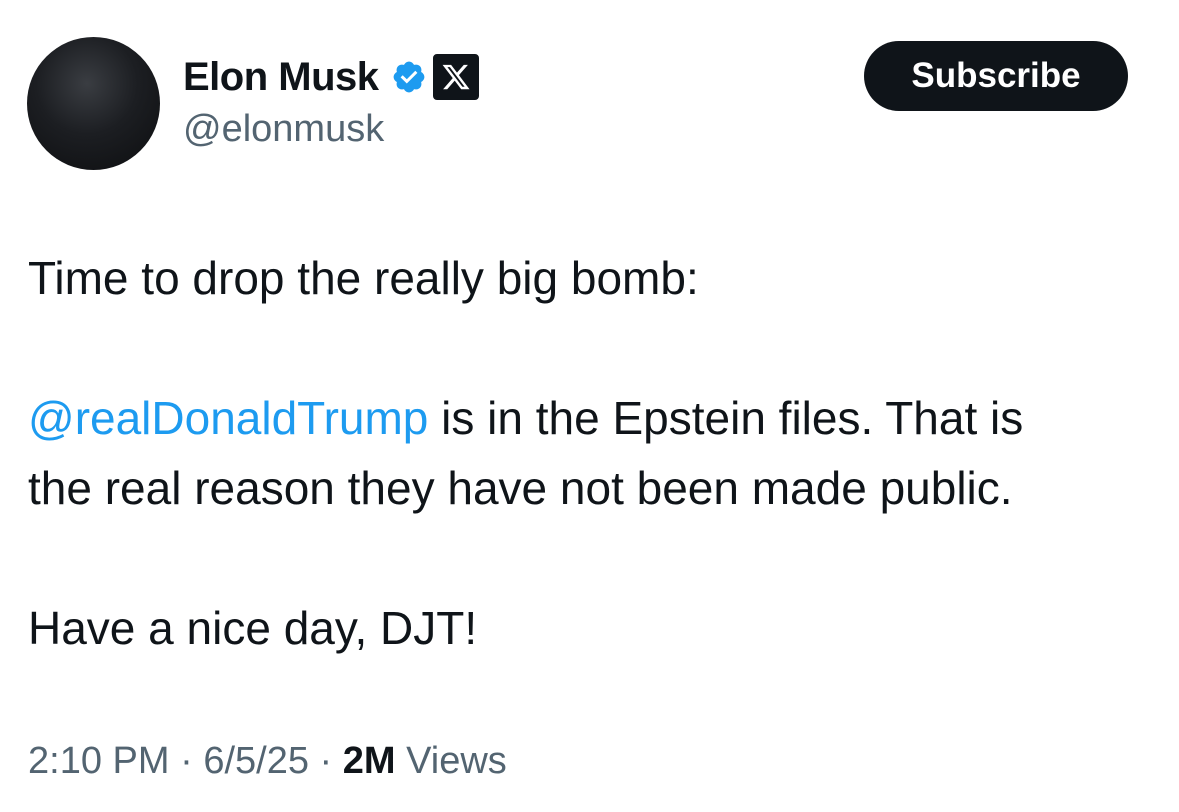 This screenshot has width=1179, height=812. Describe the element at coordinates (253, 628) in the screenshot. I see `tweet-text-line: Have a nice day, DJT!` at that location.